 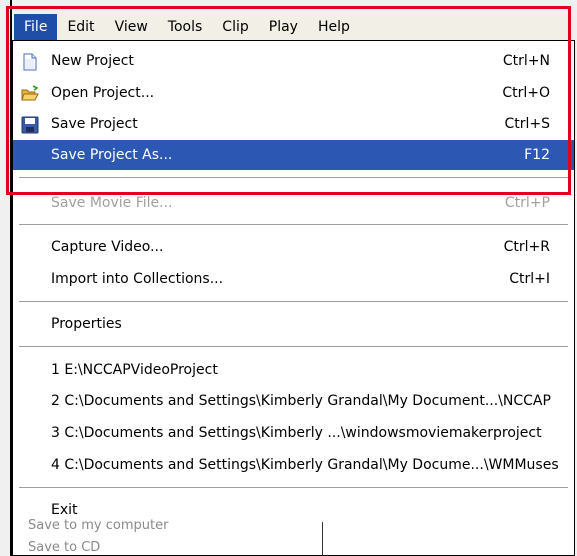 I want to click on menu-view: View, so click(x=131, y=27).